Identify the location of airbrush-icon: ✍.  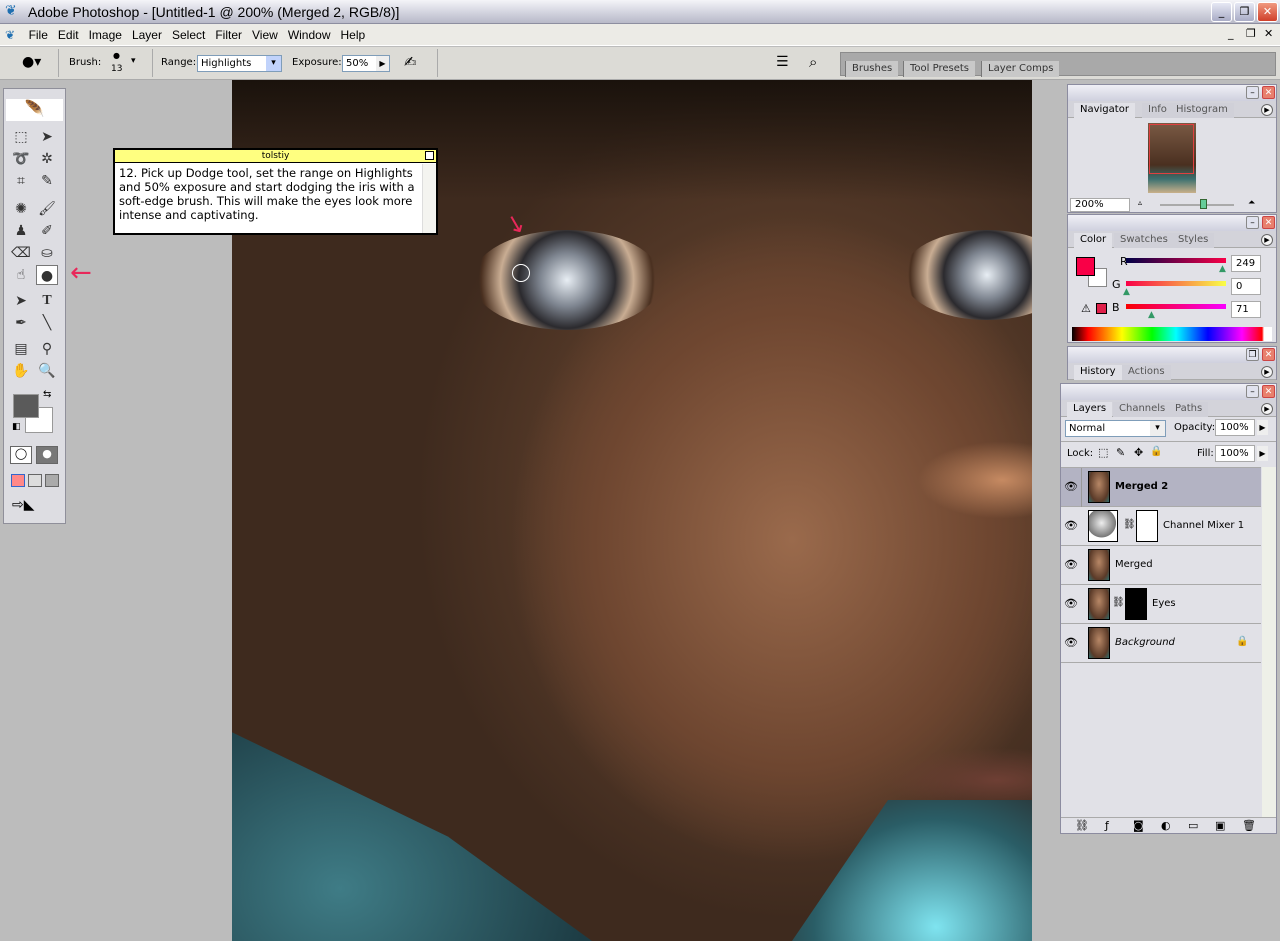
(410, 62).